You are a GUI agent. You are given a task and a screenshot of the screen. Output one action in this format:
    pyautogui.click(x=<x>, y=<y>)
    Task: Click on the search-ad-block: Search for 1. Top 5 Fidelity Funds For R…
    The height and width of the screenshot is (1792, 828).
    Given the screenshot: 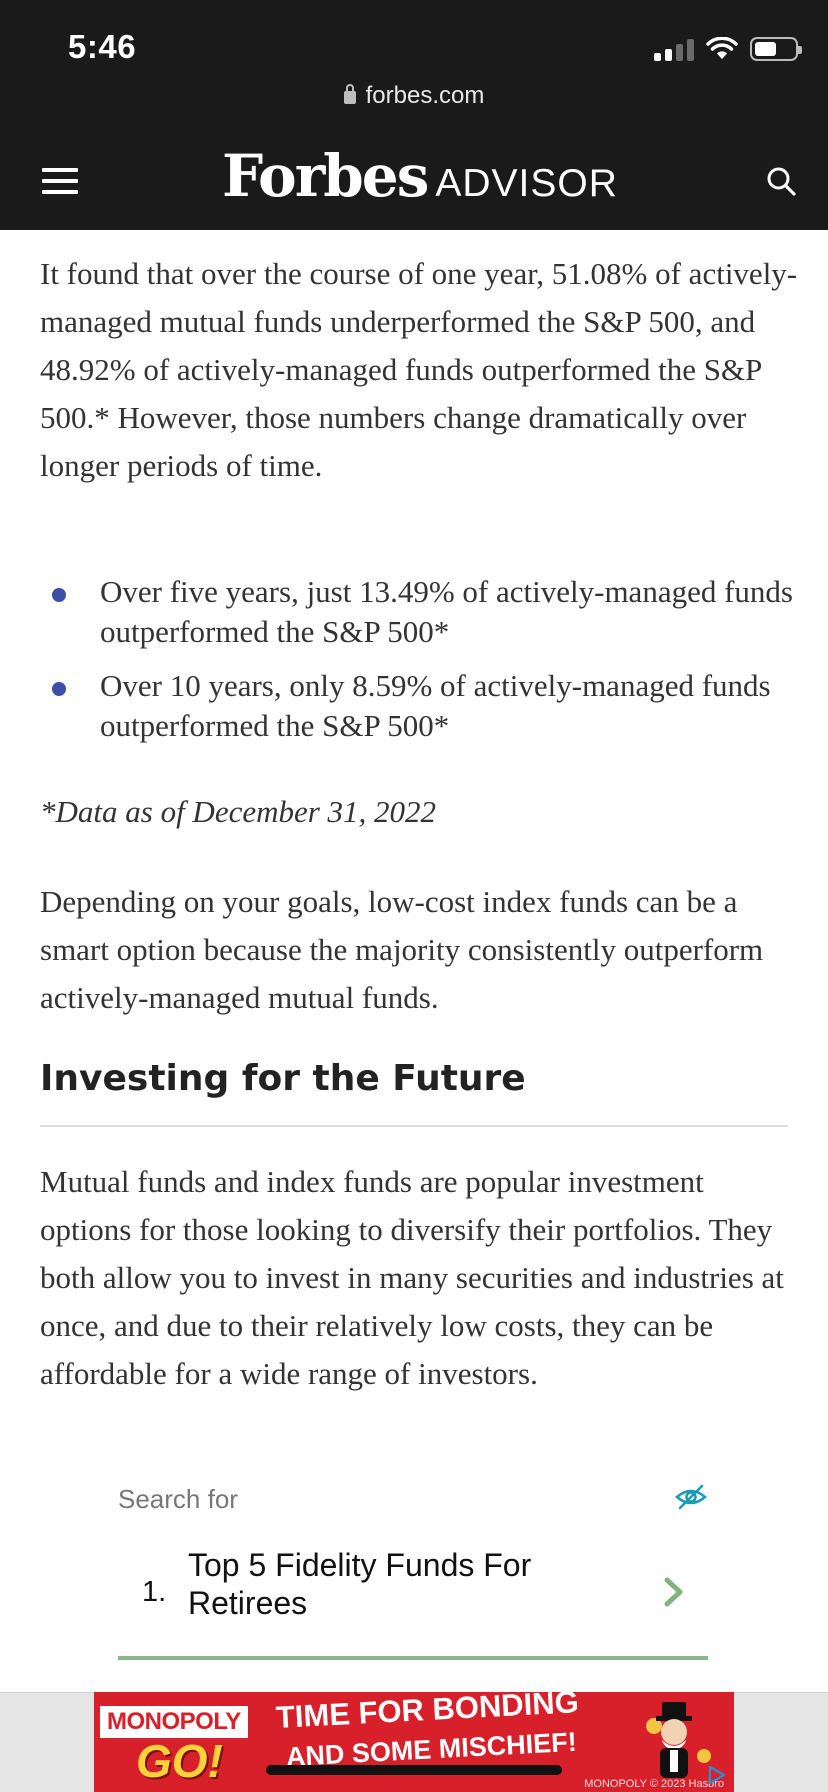 What is the action you would take?
    pyautogui.click(x=413, y=1570)
    